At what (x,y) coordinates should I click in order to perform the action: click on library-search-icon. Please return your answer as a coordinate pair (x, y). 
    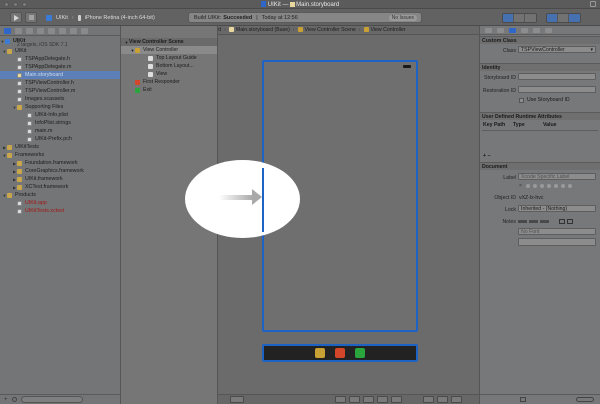
    Looking at the image, I should click on (585, 399).